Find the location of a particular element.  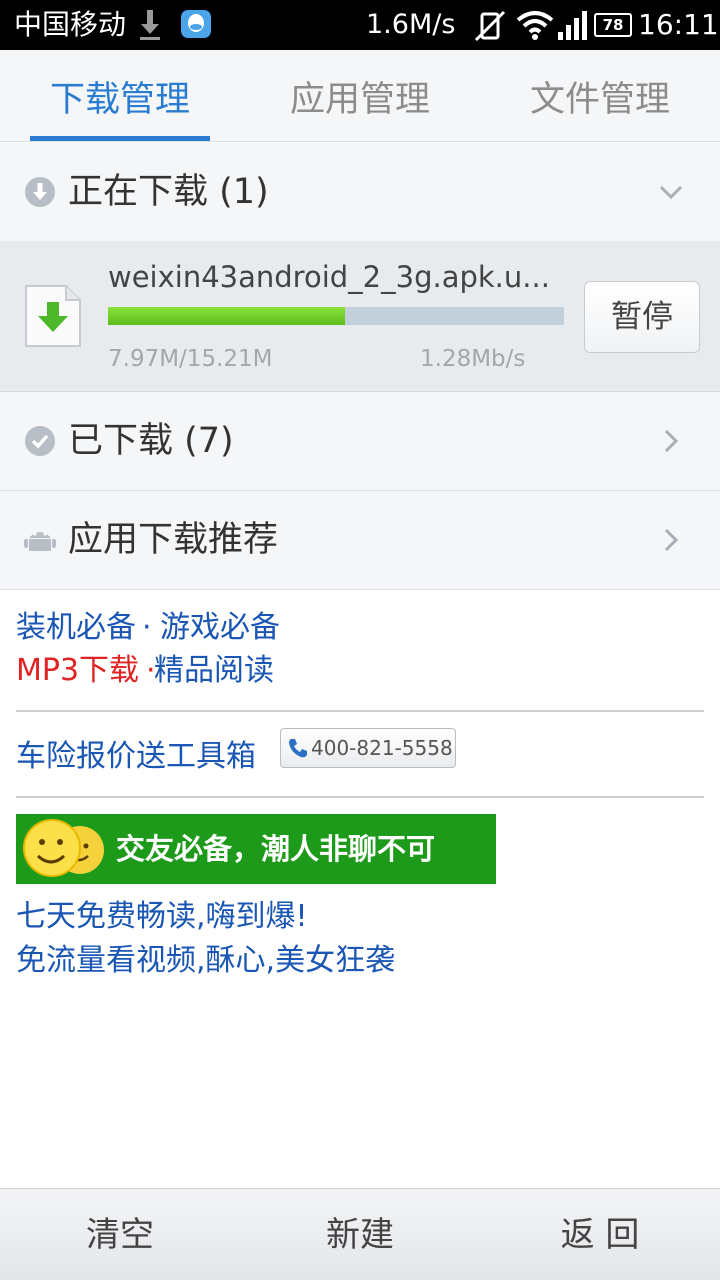

clock: 16:11 is located at coordinates (678, 24).